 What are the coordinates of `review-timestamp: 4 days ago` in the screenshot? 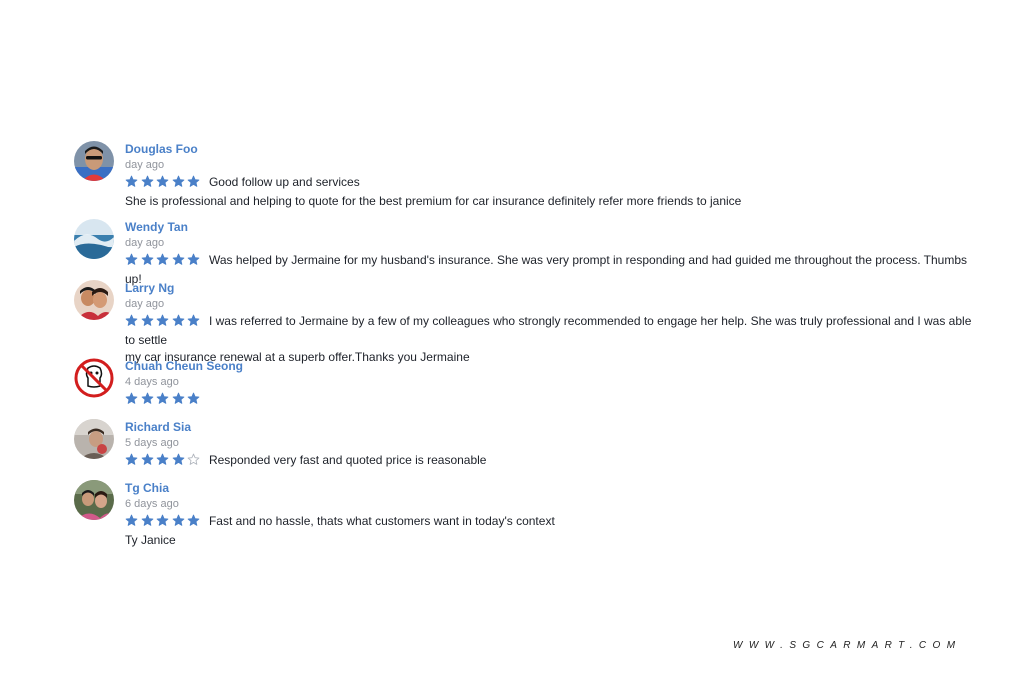 It's located at (549, 382).